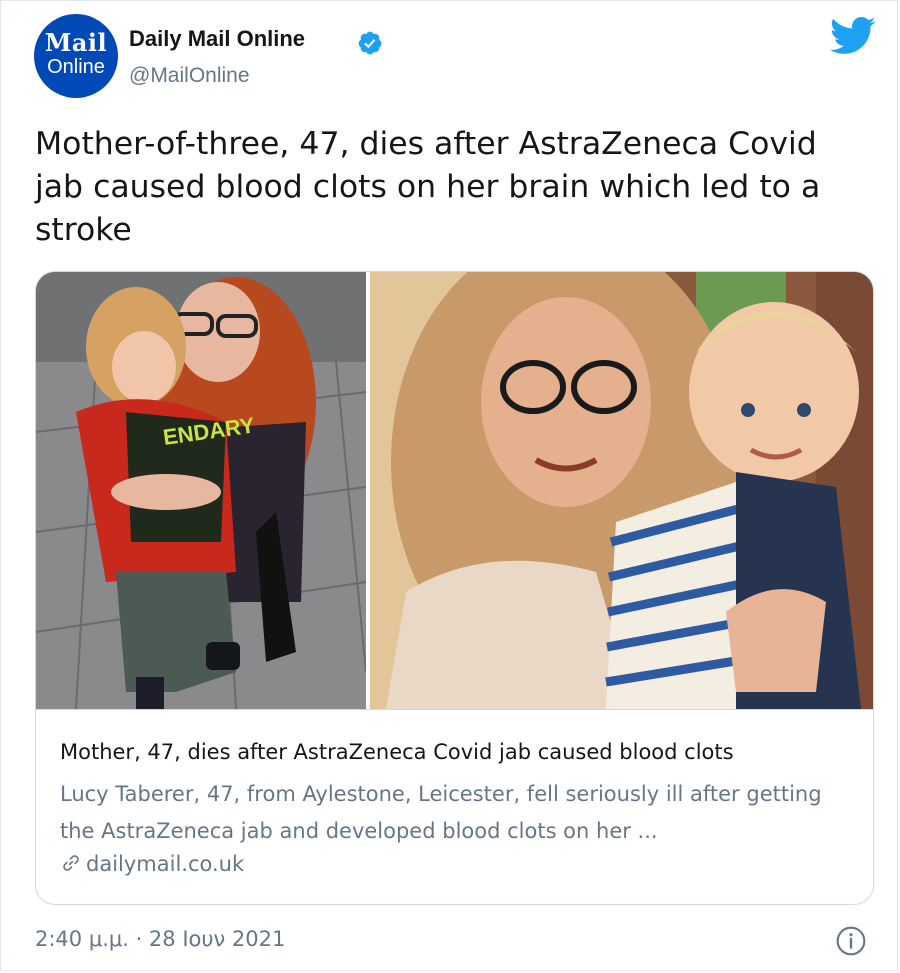 The height and width of the screenshot is (973, 900). Describe the element at coordinates (853, 36) in the screenshot. I see `twitter-bird-icon` at that location.